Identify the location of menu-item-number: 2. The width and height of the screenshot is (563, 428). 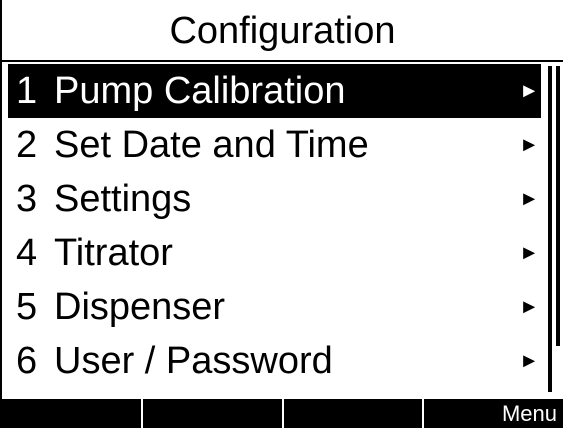
(27, 145).